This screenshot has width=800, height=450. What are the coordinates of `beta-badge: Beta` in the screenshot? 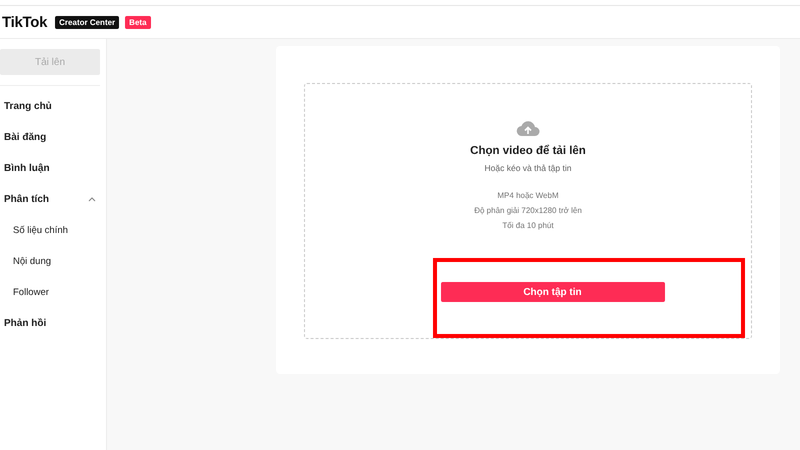 It's located at (138, 22).